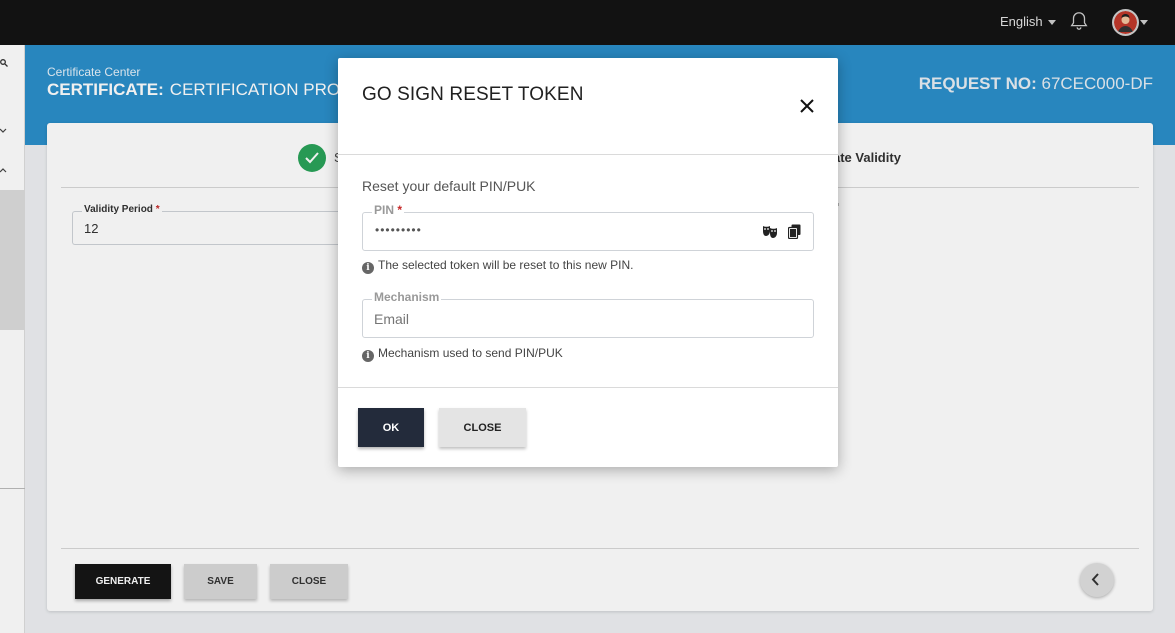 Image resolution: width=1175 pixels, height=633 pixels. What do you see at coordinates (384, 210) in the screenshot?
I see `pin-label-text: PIN` at bounding box center [384, 210].